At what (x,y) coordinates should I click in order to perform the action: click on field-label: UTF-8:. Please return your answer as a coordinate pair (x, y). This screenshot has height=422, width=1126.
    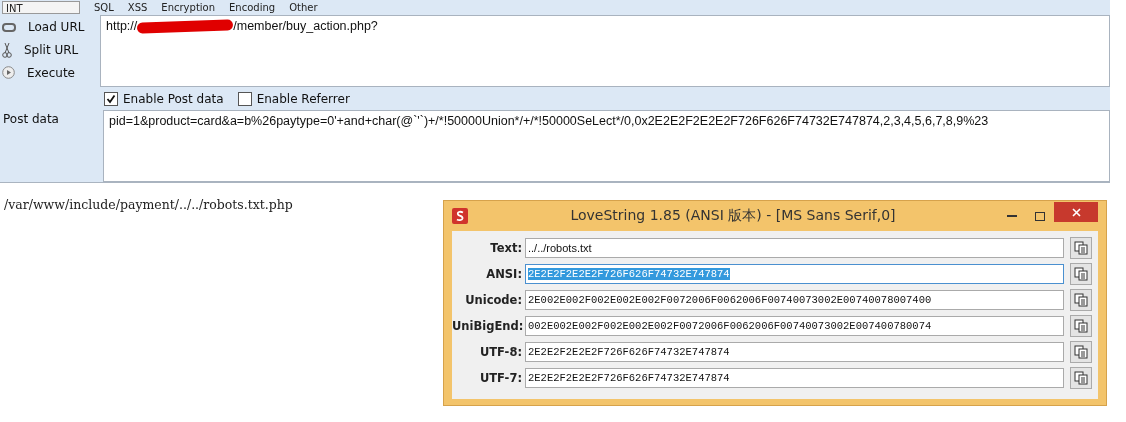
    Looking at the image, I should click on (500, 352).